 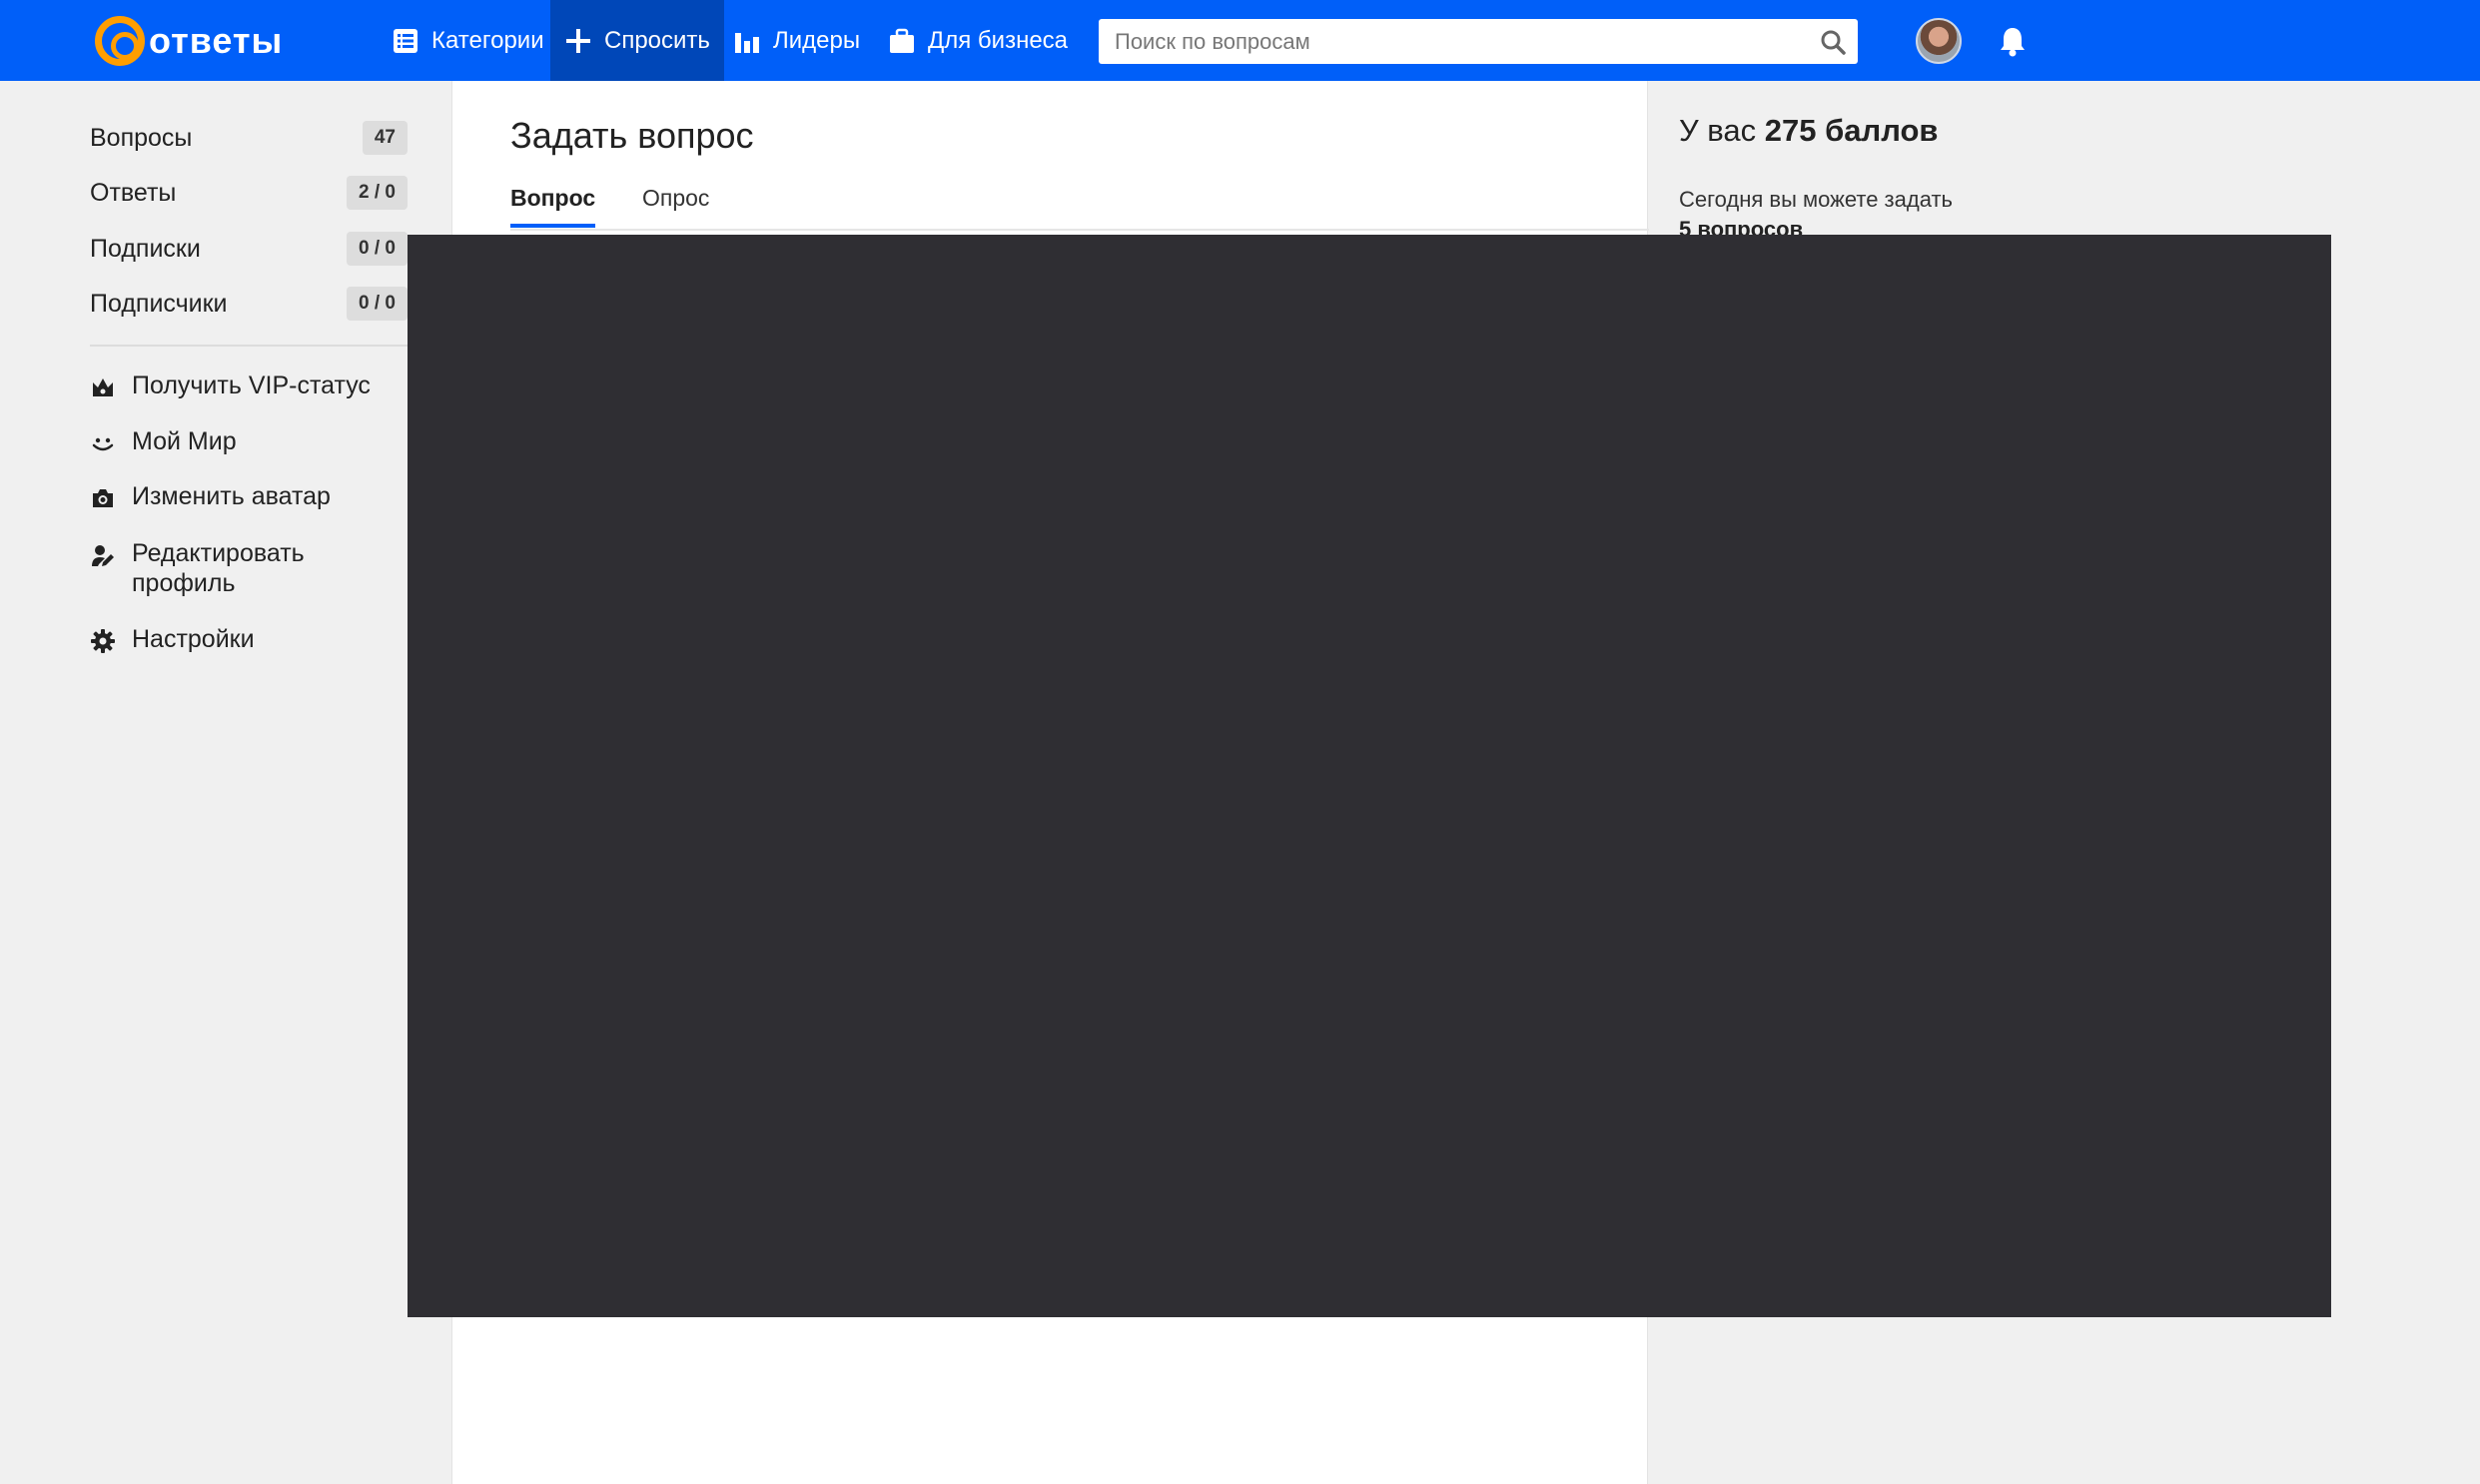 I want to click on stat-badge: 47, so click(x=385, y=138).